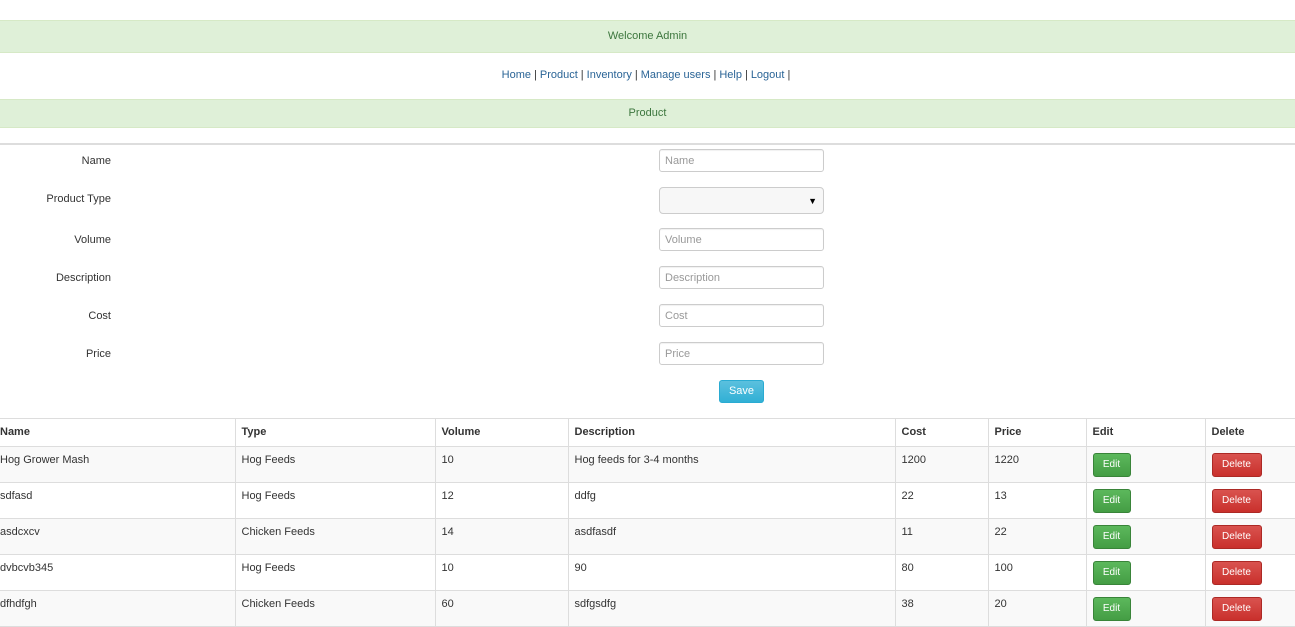 This screenshot has width=1295, height=627. What do you see at coordinates (99, 316) in the screenshot?
I see `cost-label: Cost` at bounding box center [99, 316].